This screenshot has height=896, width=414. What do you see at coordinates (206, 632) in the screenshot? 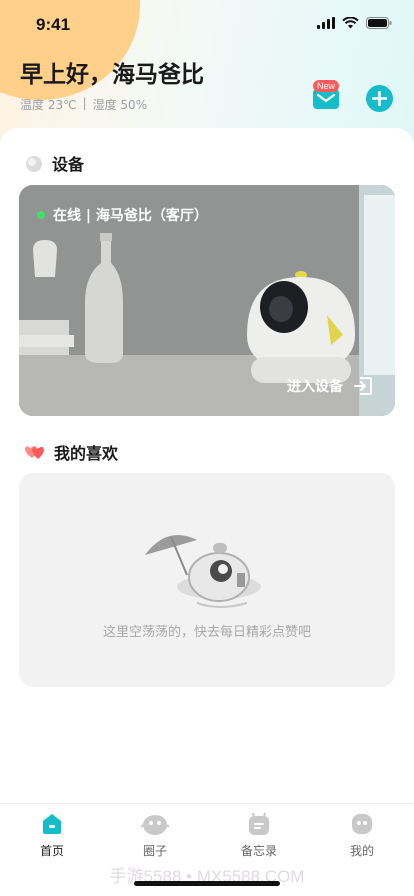
I see `empty-favorites-text: 这里空荡荡的，快去每日精彩点赞吧` at bounding box center [206, 632].